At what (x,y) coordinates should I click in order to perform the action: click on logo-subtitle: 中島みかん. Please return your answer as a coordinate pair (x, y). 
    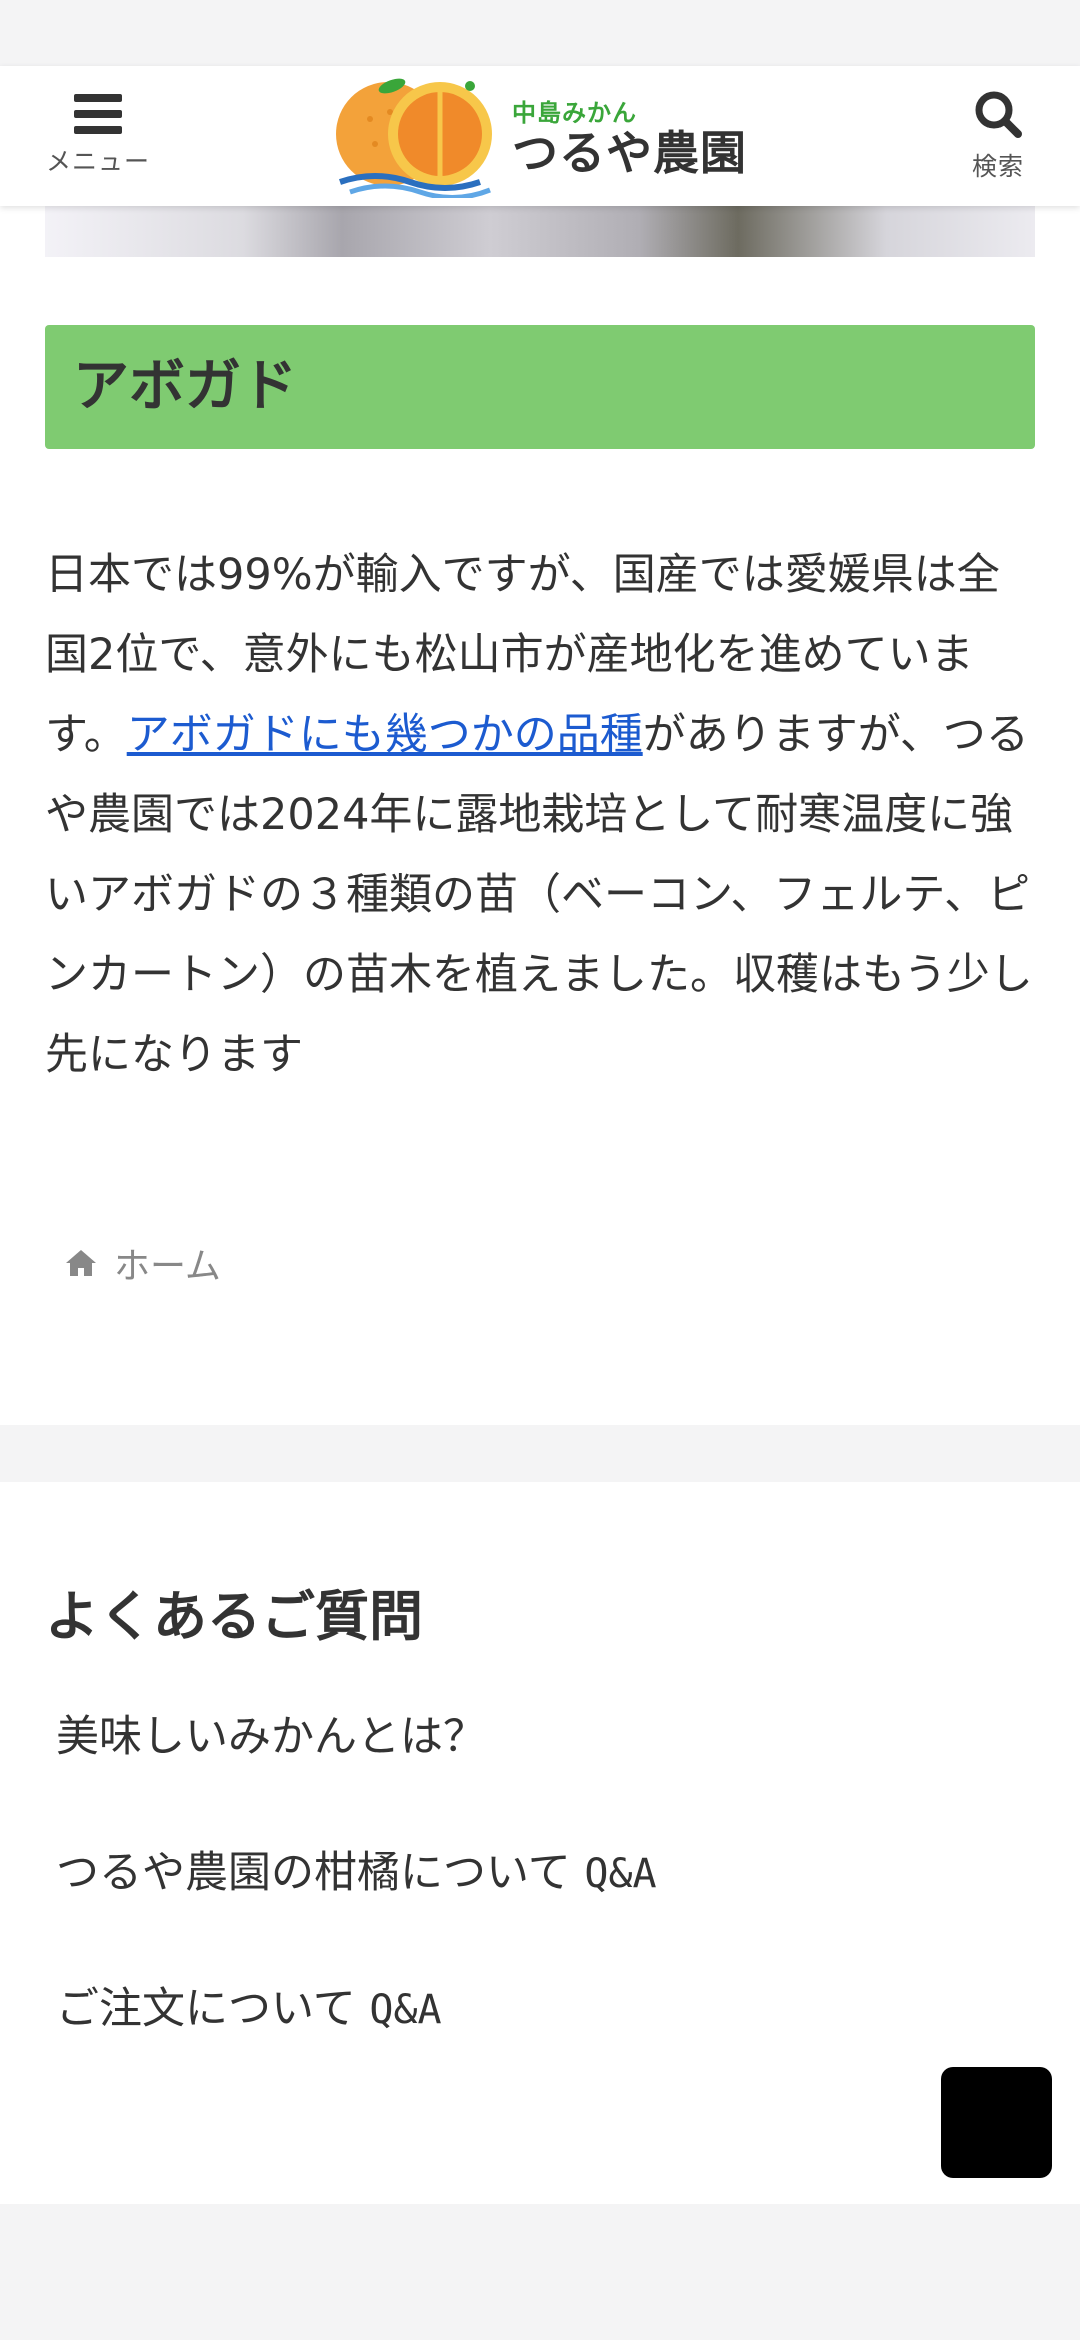
    Looking at the image, I should click on (574, 113).